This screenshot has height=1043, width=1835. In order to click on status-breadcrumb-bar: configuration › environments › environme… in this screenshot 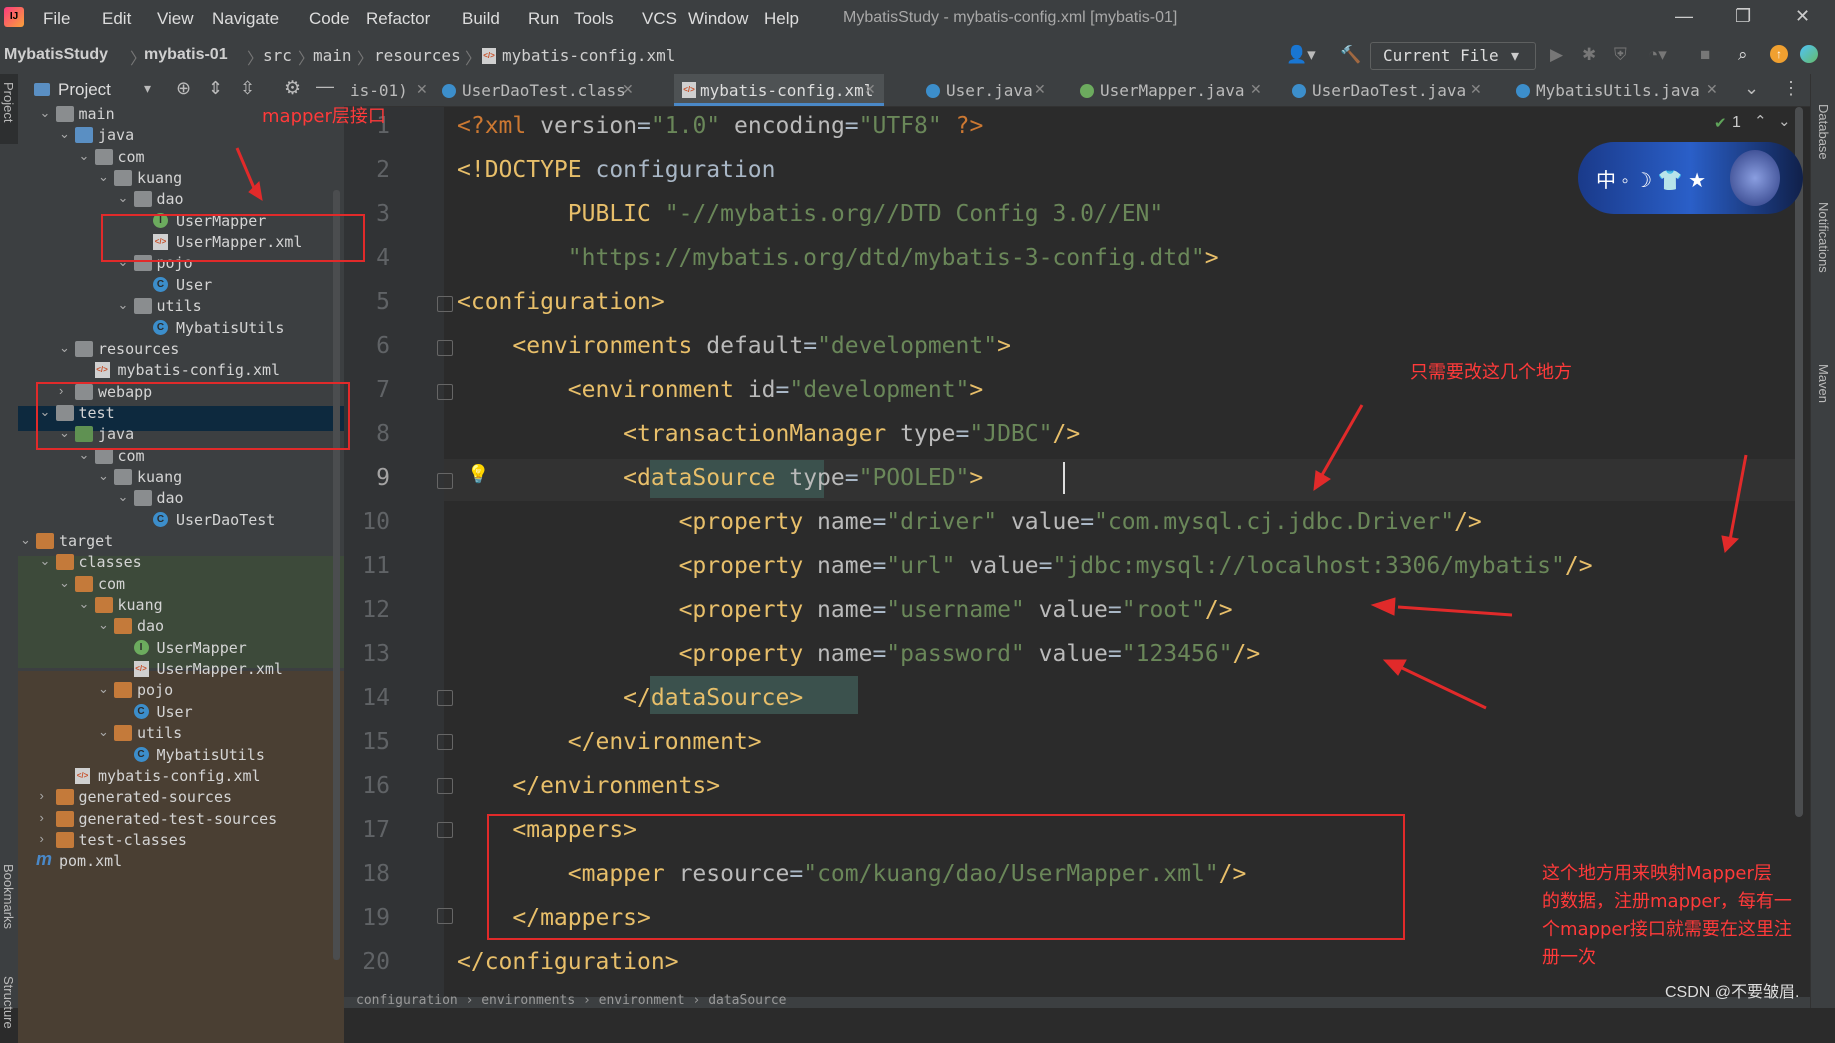, I will do `click(1077, 1000)`.